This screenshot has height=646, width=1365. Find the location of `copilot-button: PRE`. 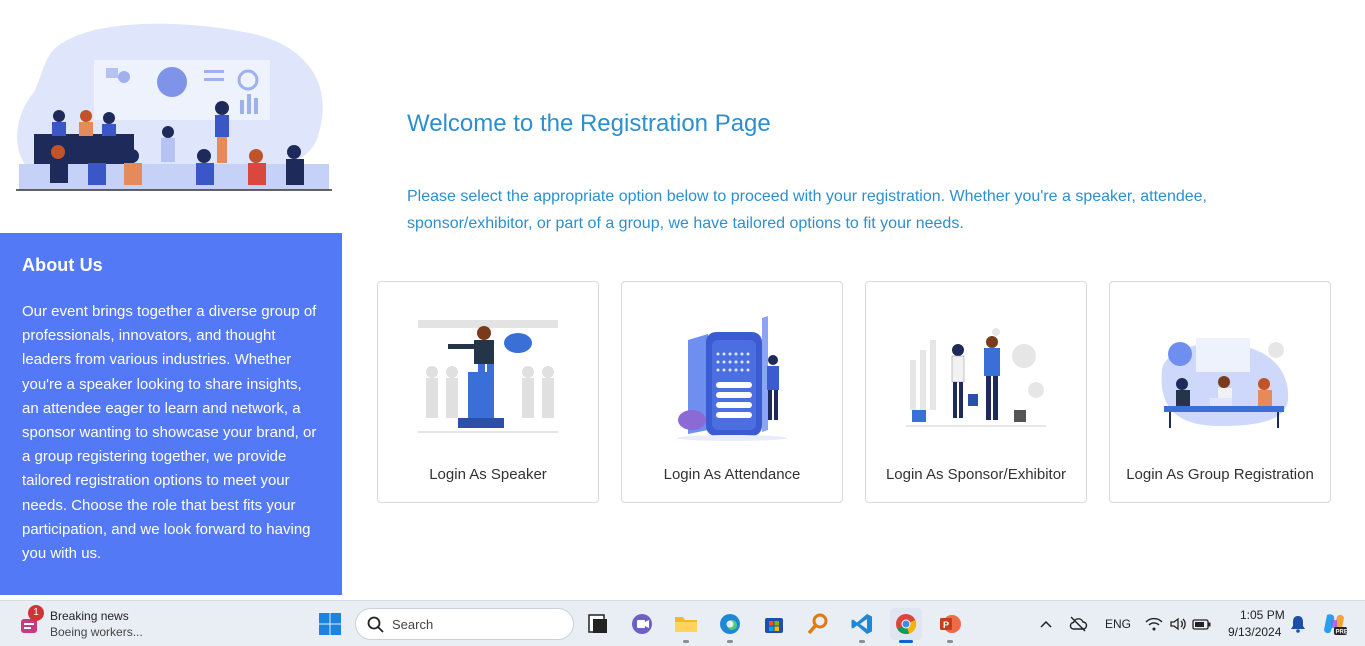

copilot-button: PRE is located at coordinates (1334, 624).